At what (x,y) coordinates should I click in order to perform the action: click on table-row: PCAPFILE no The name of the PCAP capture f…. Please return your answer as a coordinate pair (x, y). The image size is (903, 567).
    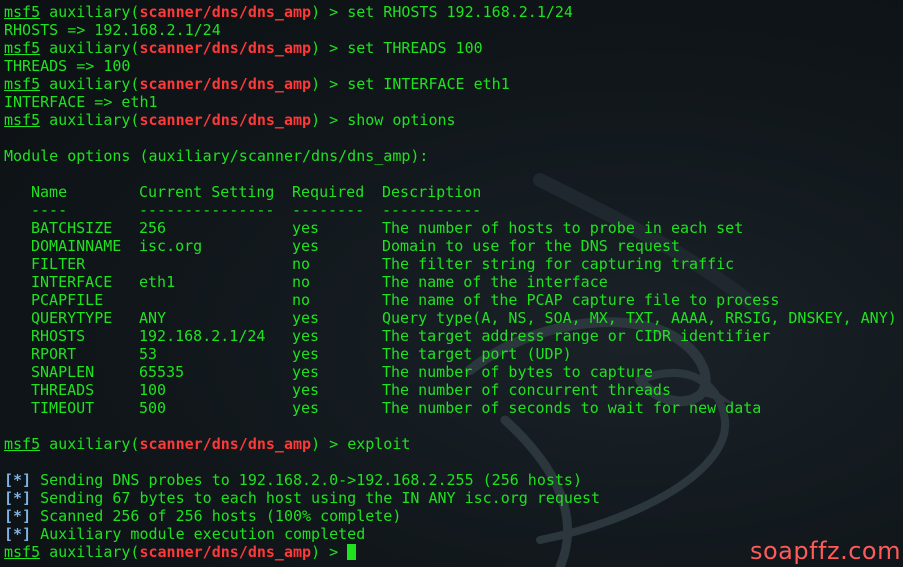
    Looking at the image, I should click on (391, 300).